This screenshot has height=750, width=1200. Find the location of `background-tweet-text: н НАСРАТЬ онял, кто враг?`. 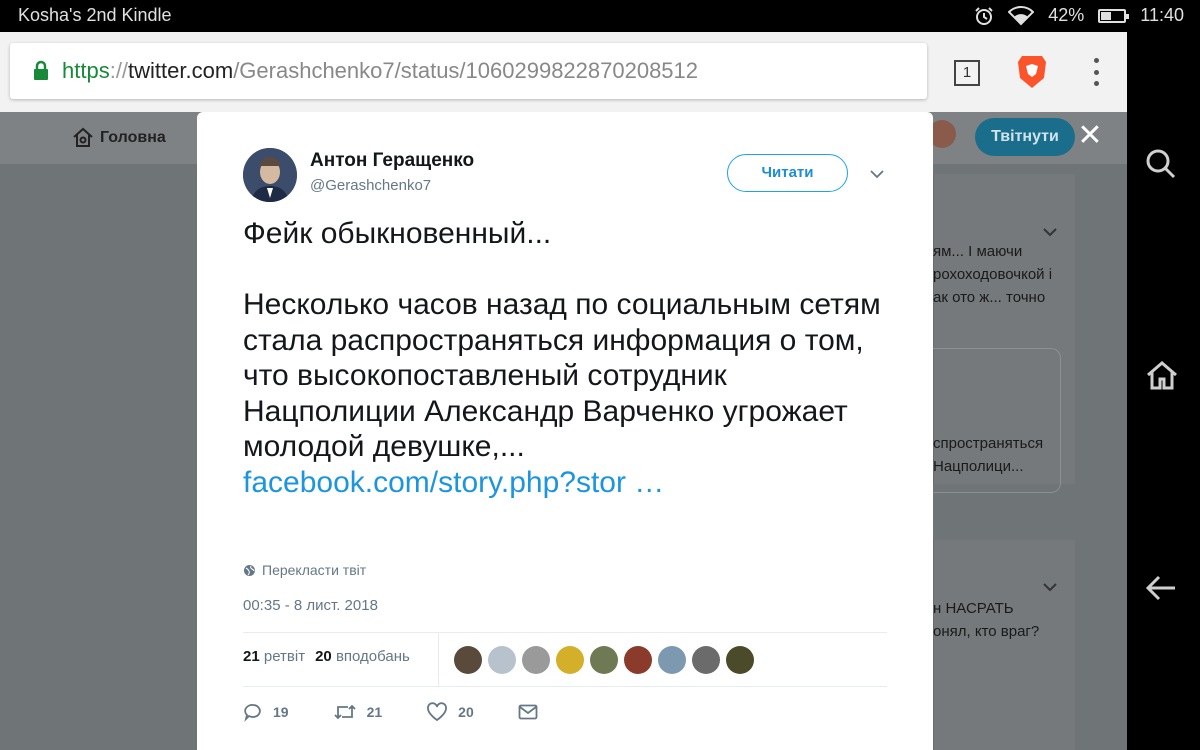

background-tweet-text: н НАСРАТЬ онял, кто враг? is located at coordinates (986, 620).